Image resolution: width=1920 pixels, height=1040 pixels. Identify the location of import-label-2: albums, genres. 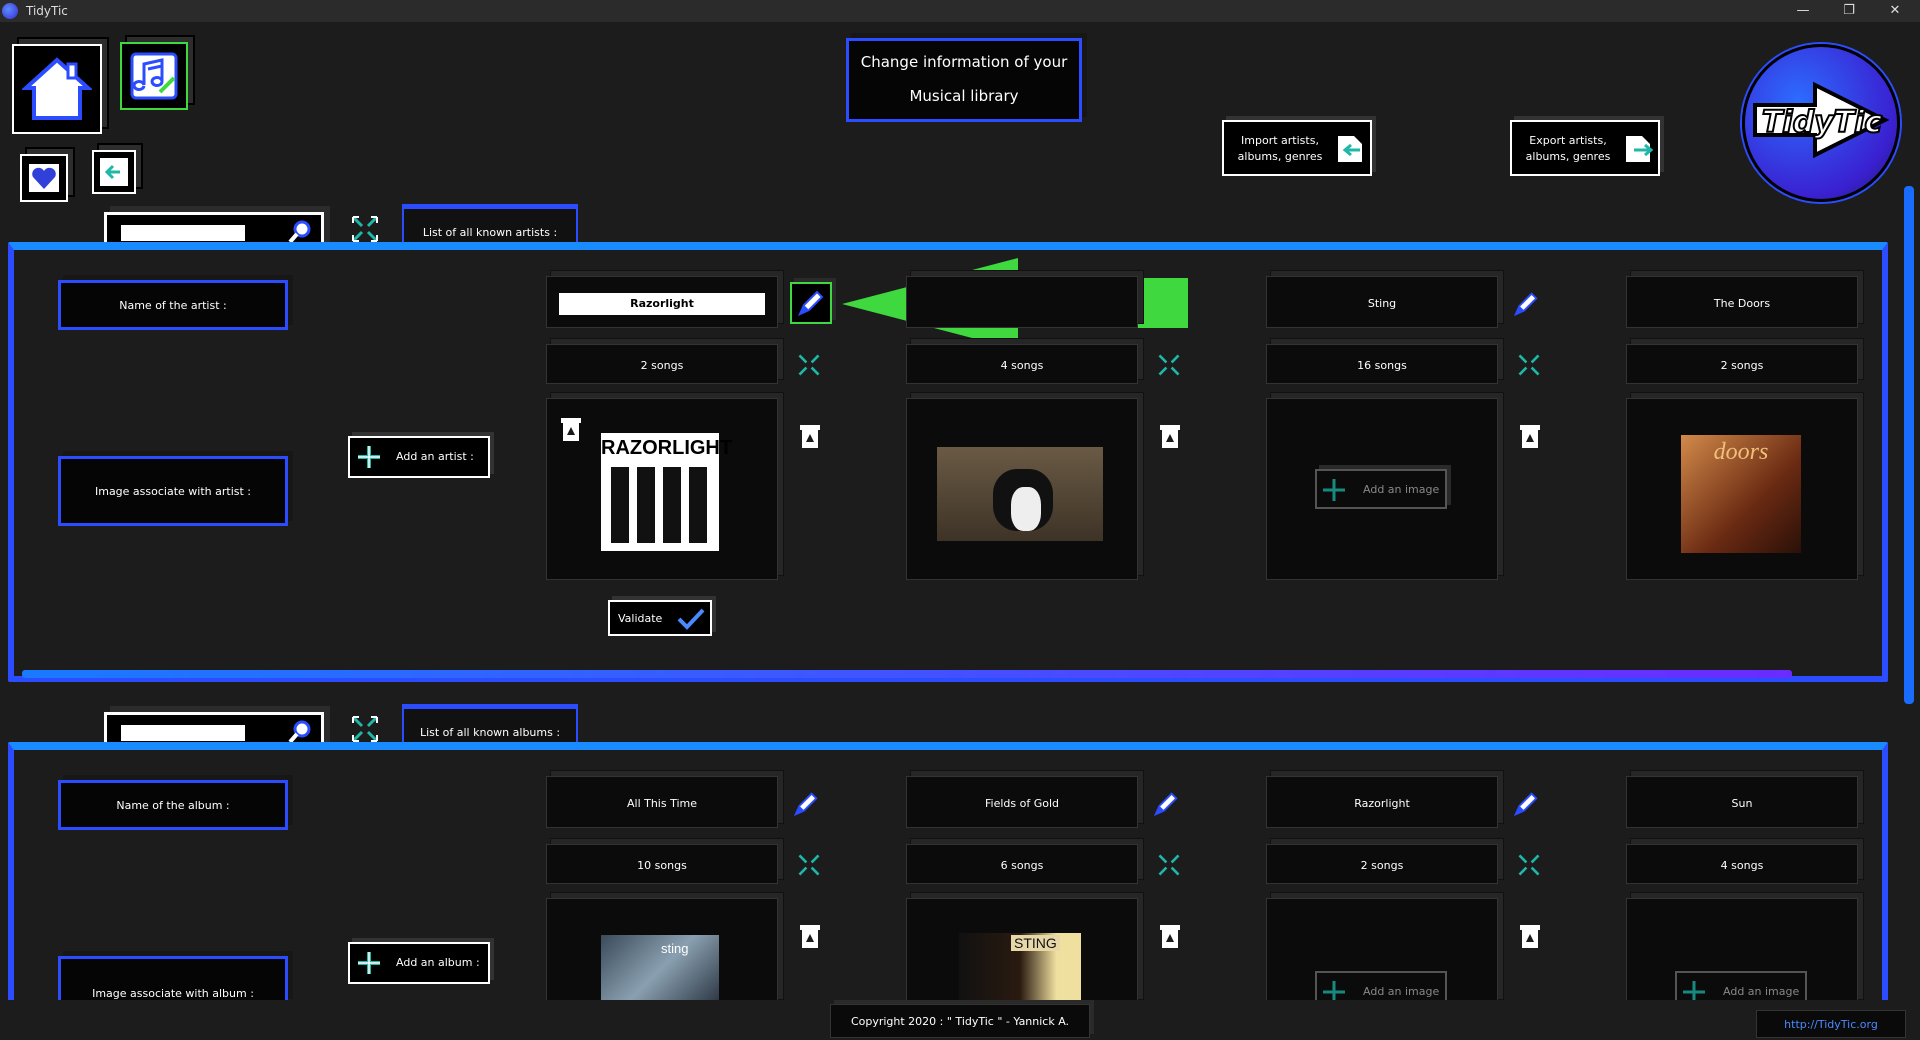
(1280, 156).